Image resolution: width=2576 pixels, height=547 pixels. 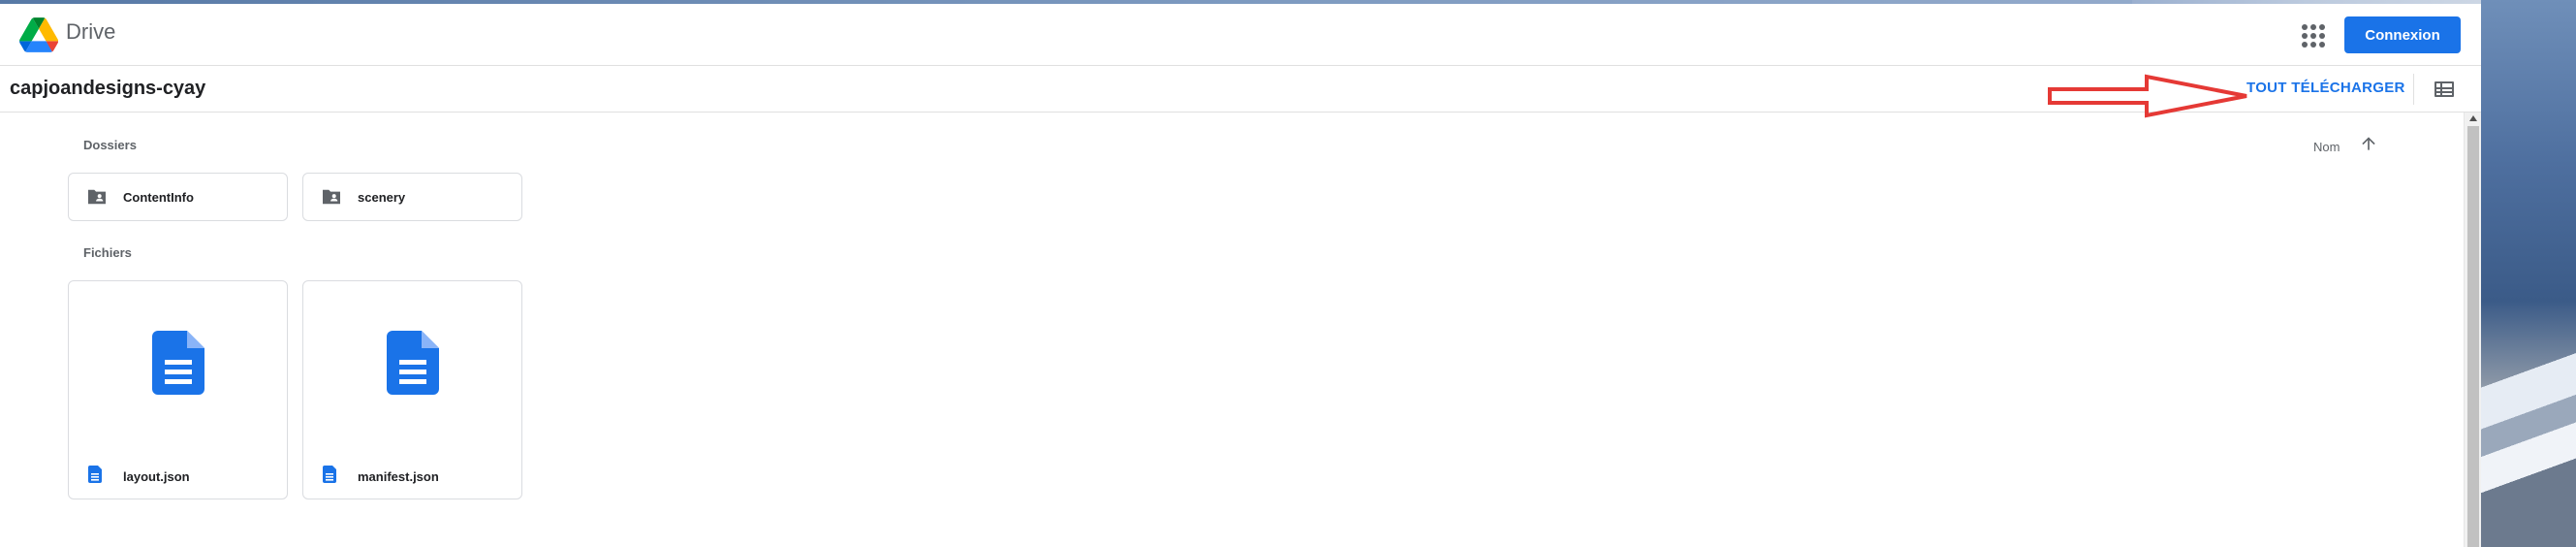 I want to click on folder-name: scenery, so click(x=382, y=197).